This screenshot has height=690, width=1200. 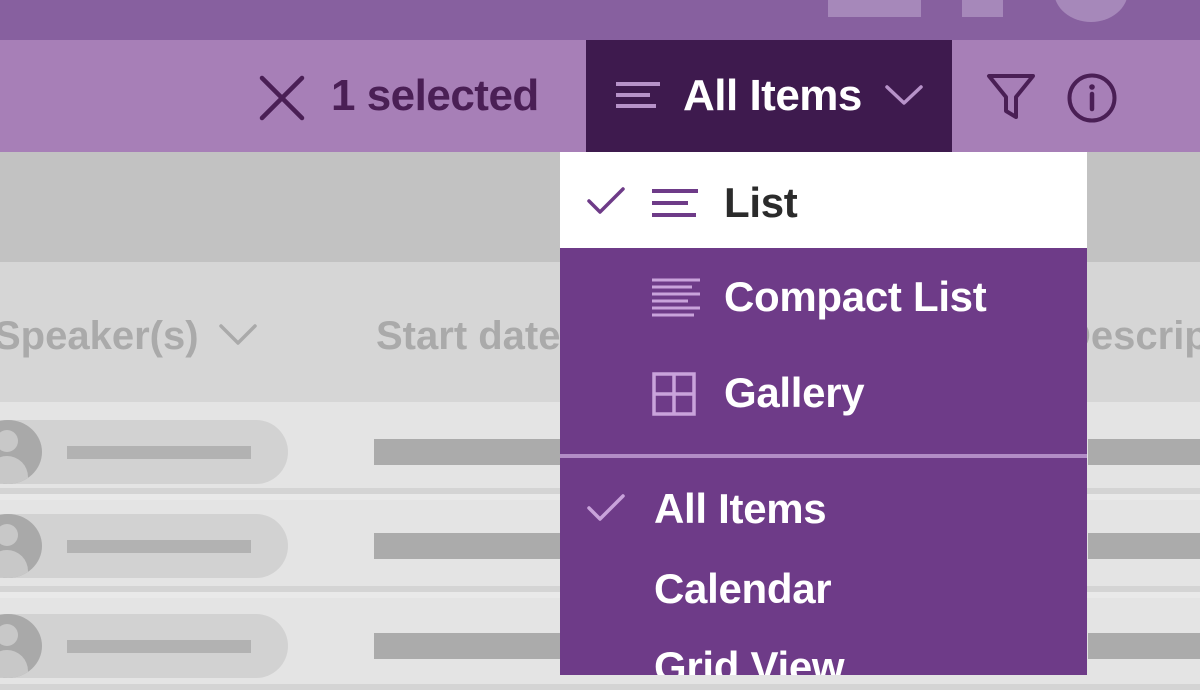 What do you see at coordinates (761, 202) in the screenshot?
I see `menu-item-label: List` at bounding box center [761, 202].